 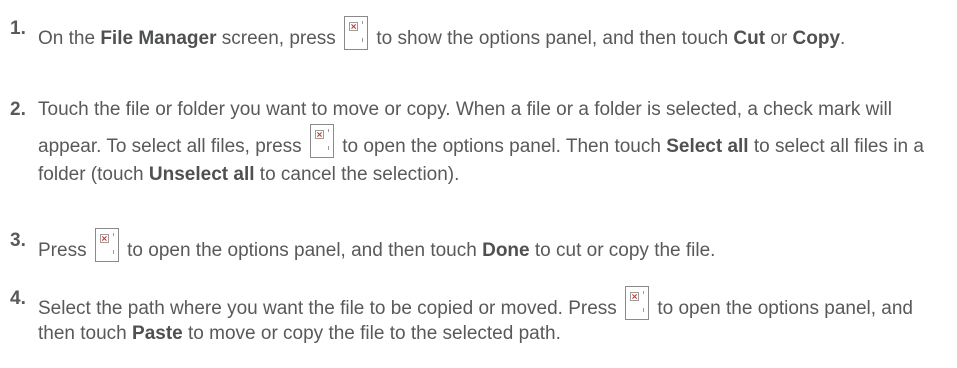 I want to click on select-all-label: Select all, so click(x=707, y=146).